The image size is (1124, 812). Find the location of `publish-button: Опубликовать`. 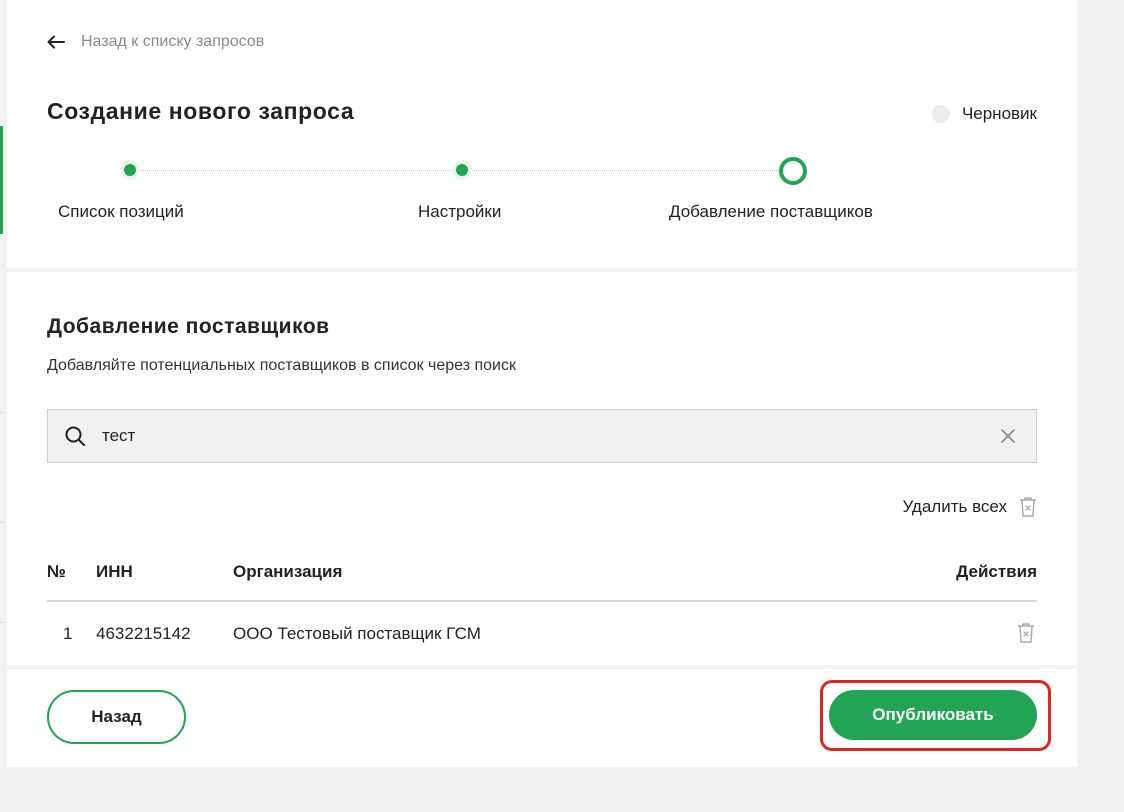

publish-button: Опубликовать is located at coordinates (933, 715).